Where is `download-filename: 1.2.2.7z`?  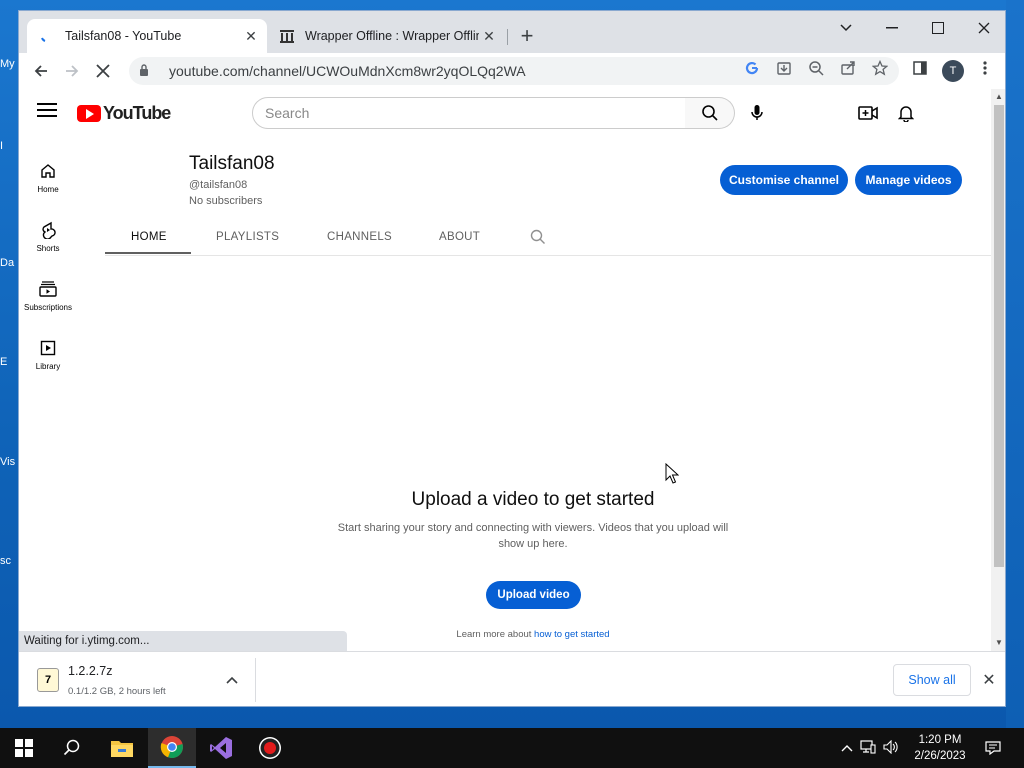
download-filename: 1.2.2.7z is located at coordinates (90, 671).